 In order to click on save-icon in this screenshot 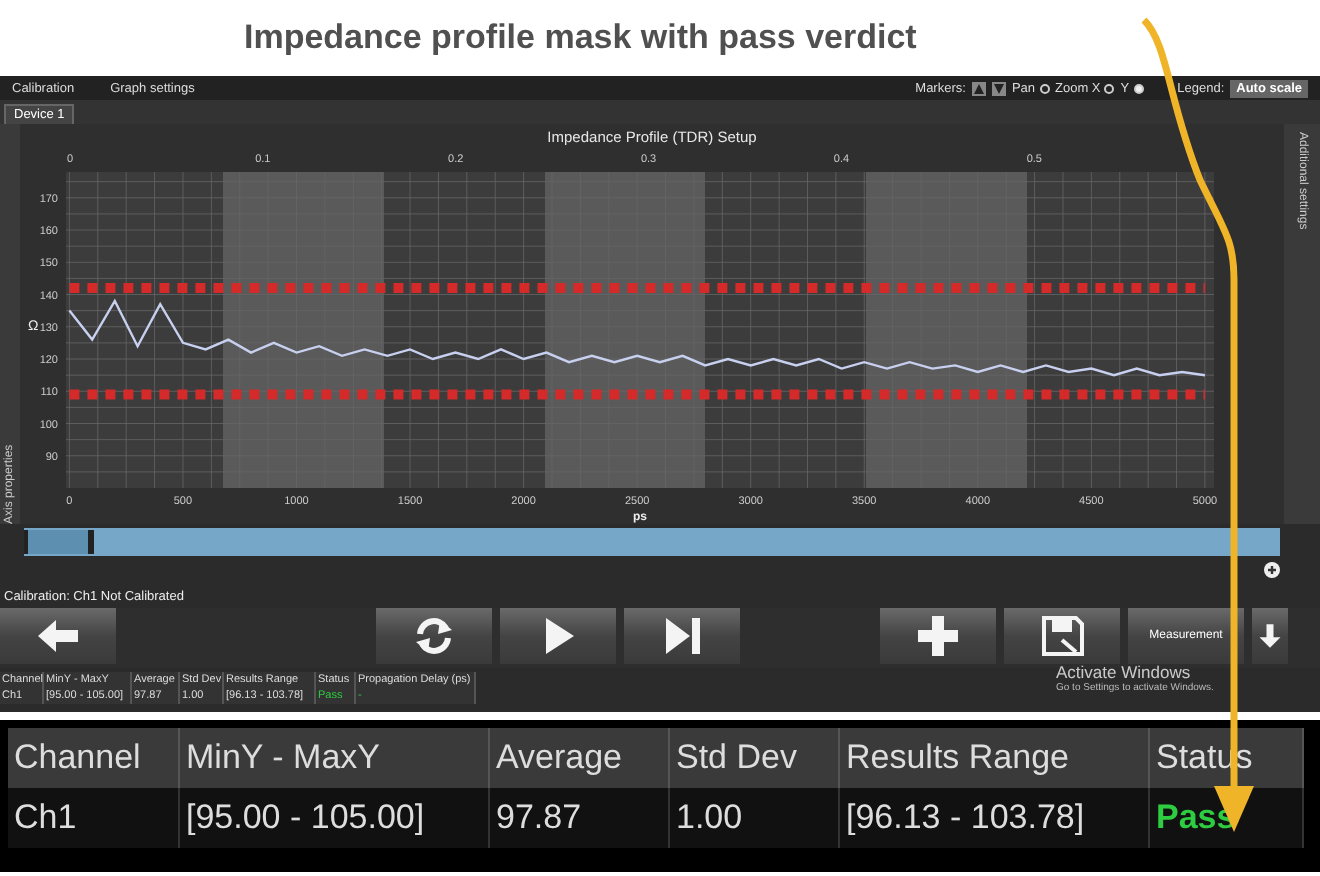, I will do `click(1062, 636)`.